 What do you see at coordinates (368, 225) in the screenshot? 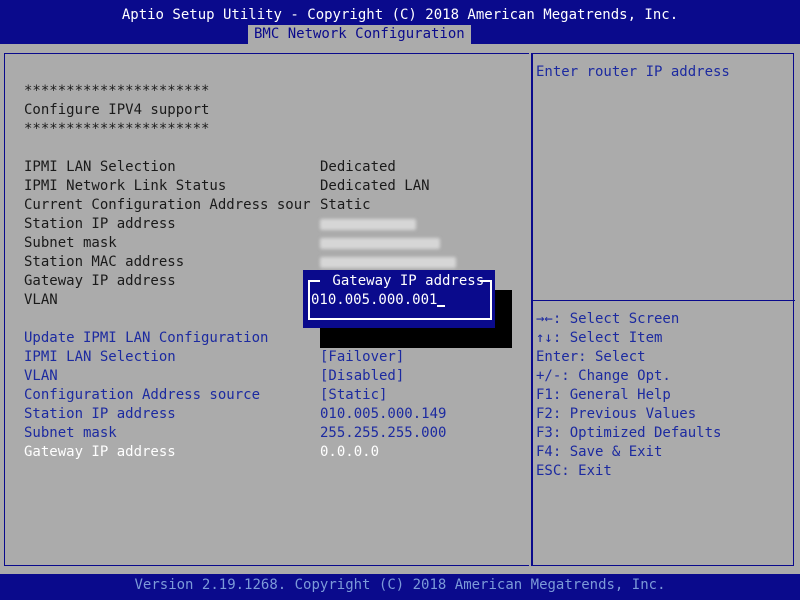
I see `status-value-station-ip-redacted` at bounding box center [368, 225].